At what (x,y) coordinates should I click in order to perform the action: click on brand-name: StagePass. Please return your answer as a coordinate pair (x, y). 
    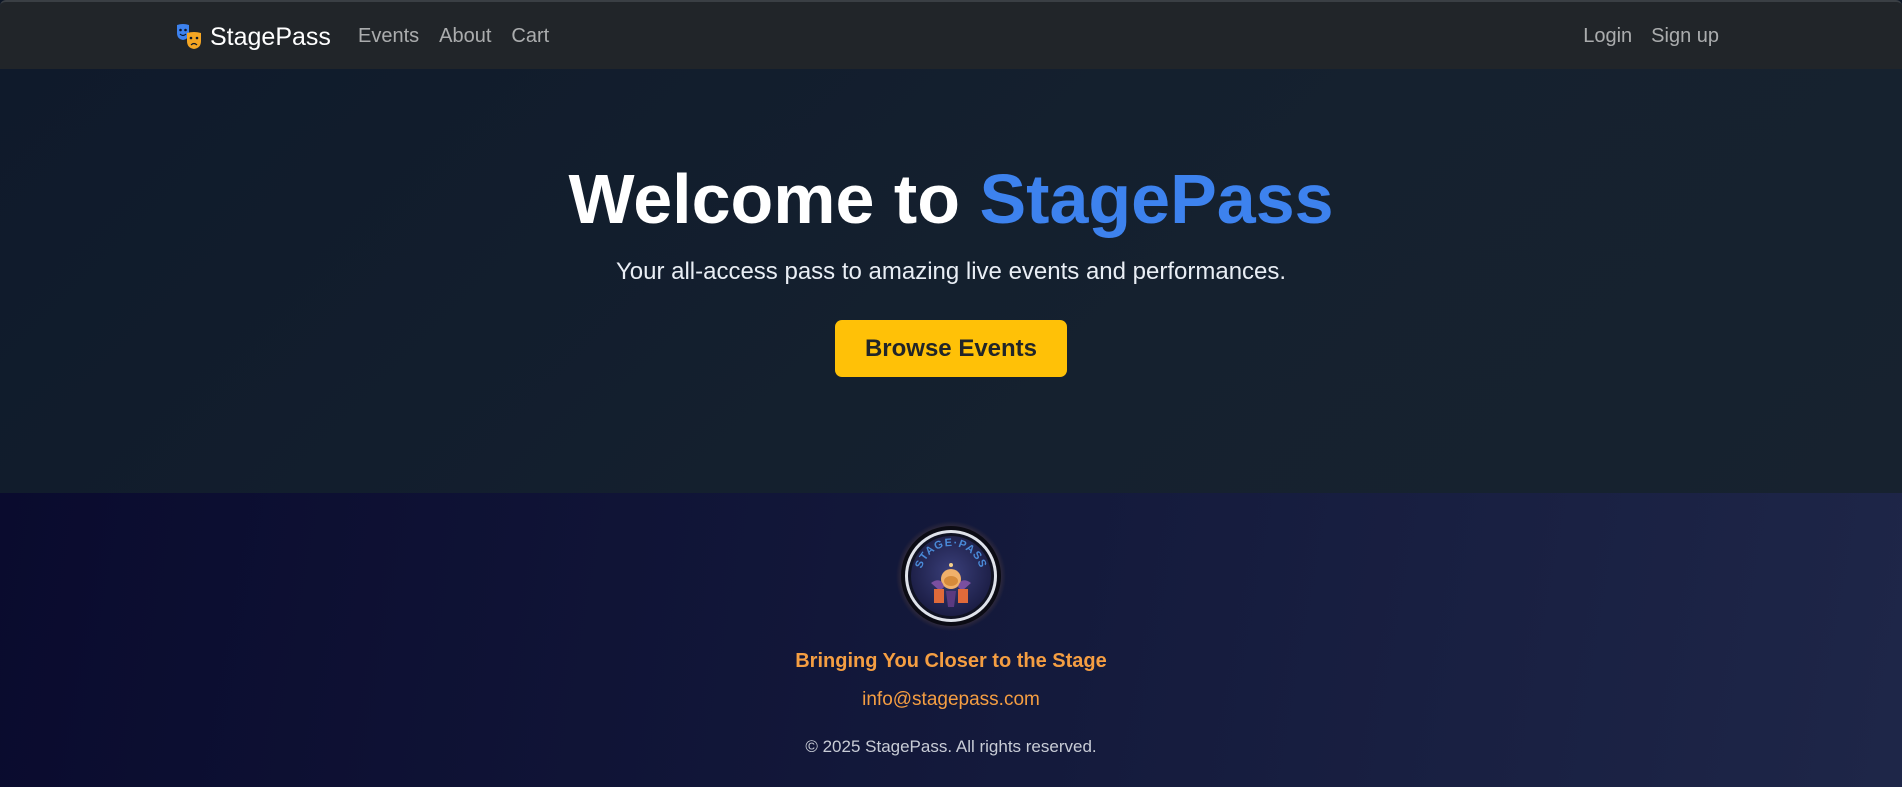
    Looking at the image, I should click on (270, 37).